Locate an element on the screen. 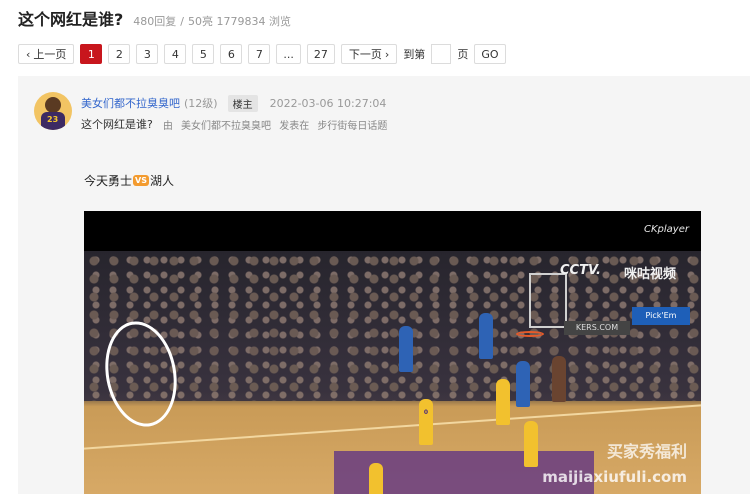 The image size is (750, 494). avatar-head-shape is located at coordinates (53, 105).